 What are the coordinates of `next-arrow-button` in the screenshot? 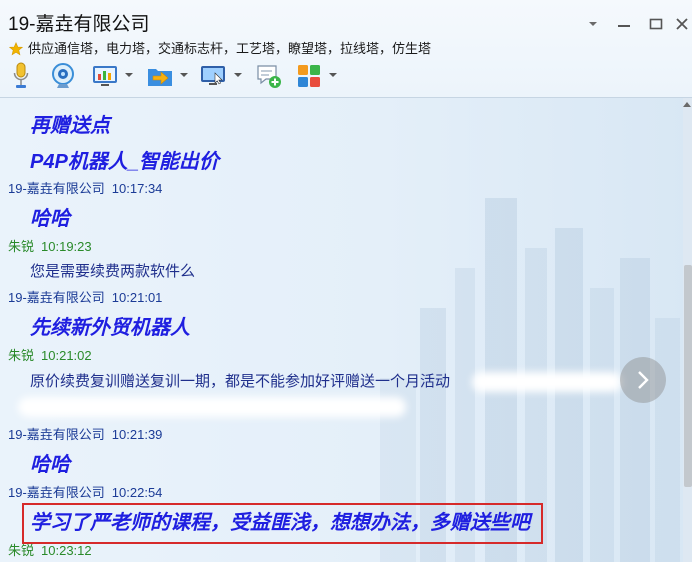 It's located at (643, 380).